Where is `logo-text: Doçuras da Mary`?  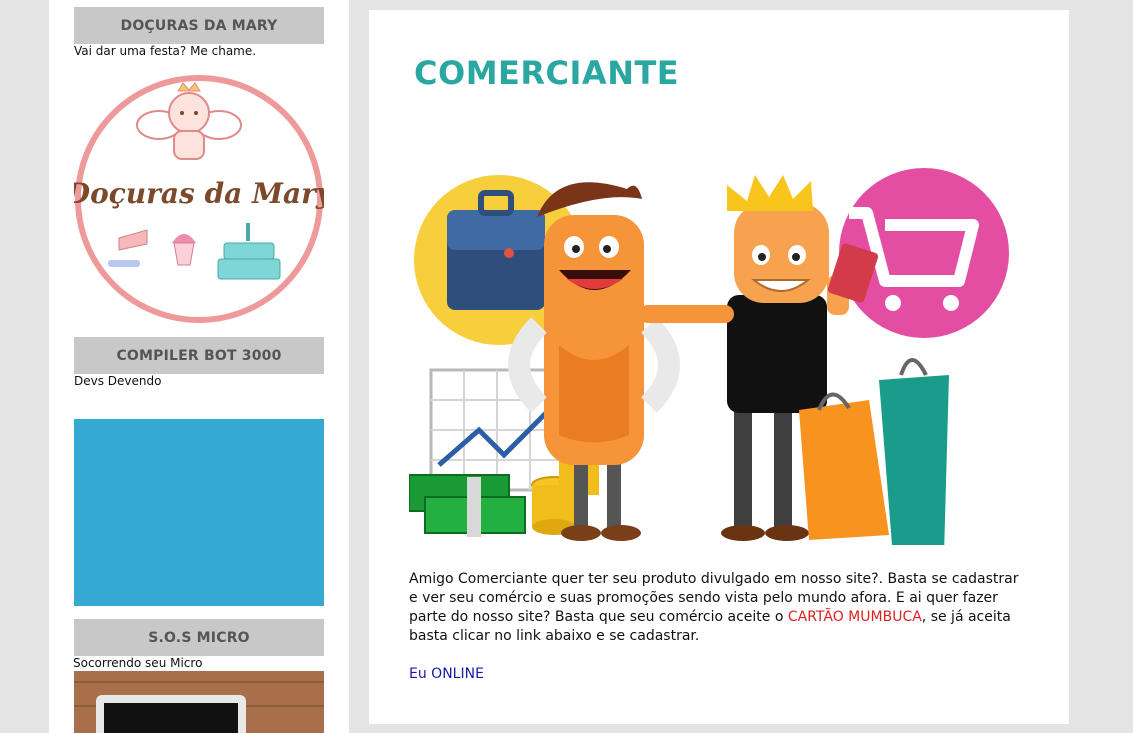
logo-text: Doçuras da Mary is located at coordinates (199, 193).